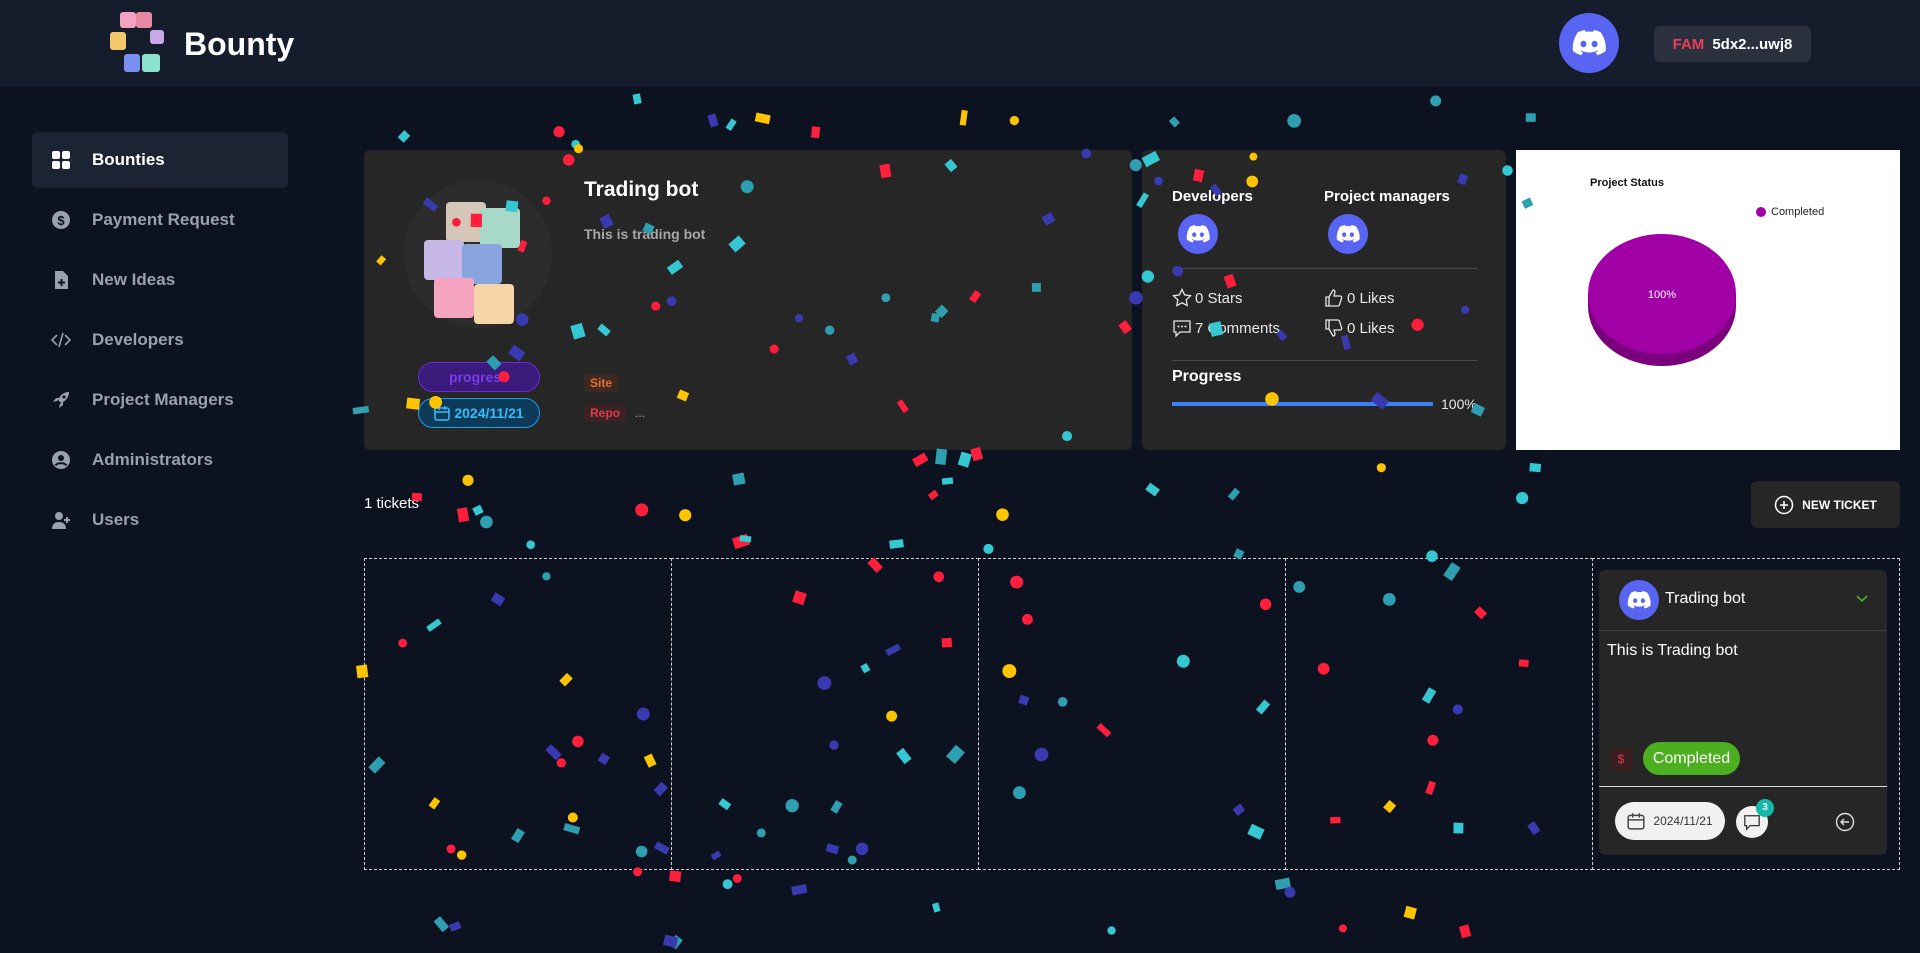 The width and height of the screenshot is (1920, 953). I want to click on comments-text: 7 Comments, so click(1238, 328).